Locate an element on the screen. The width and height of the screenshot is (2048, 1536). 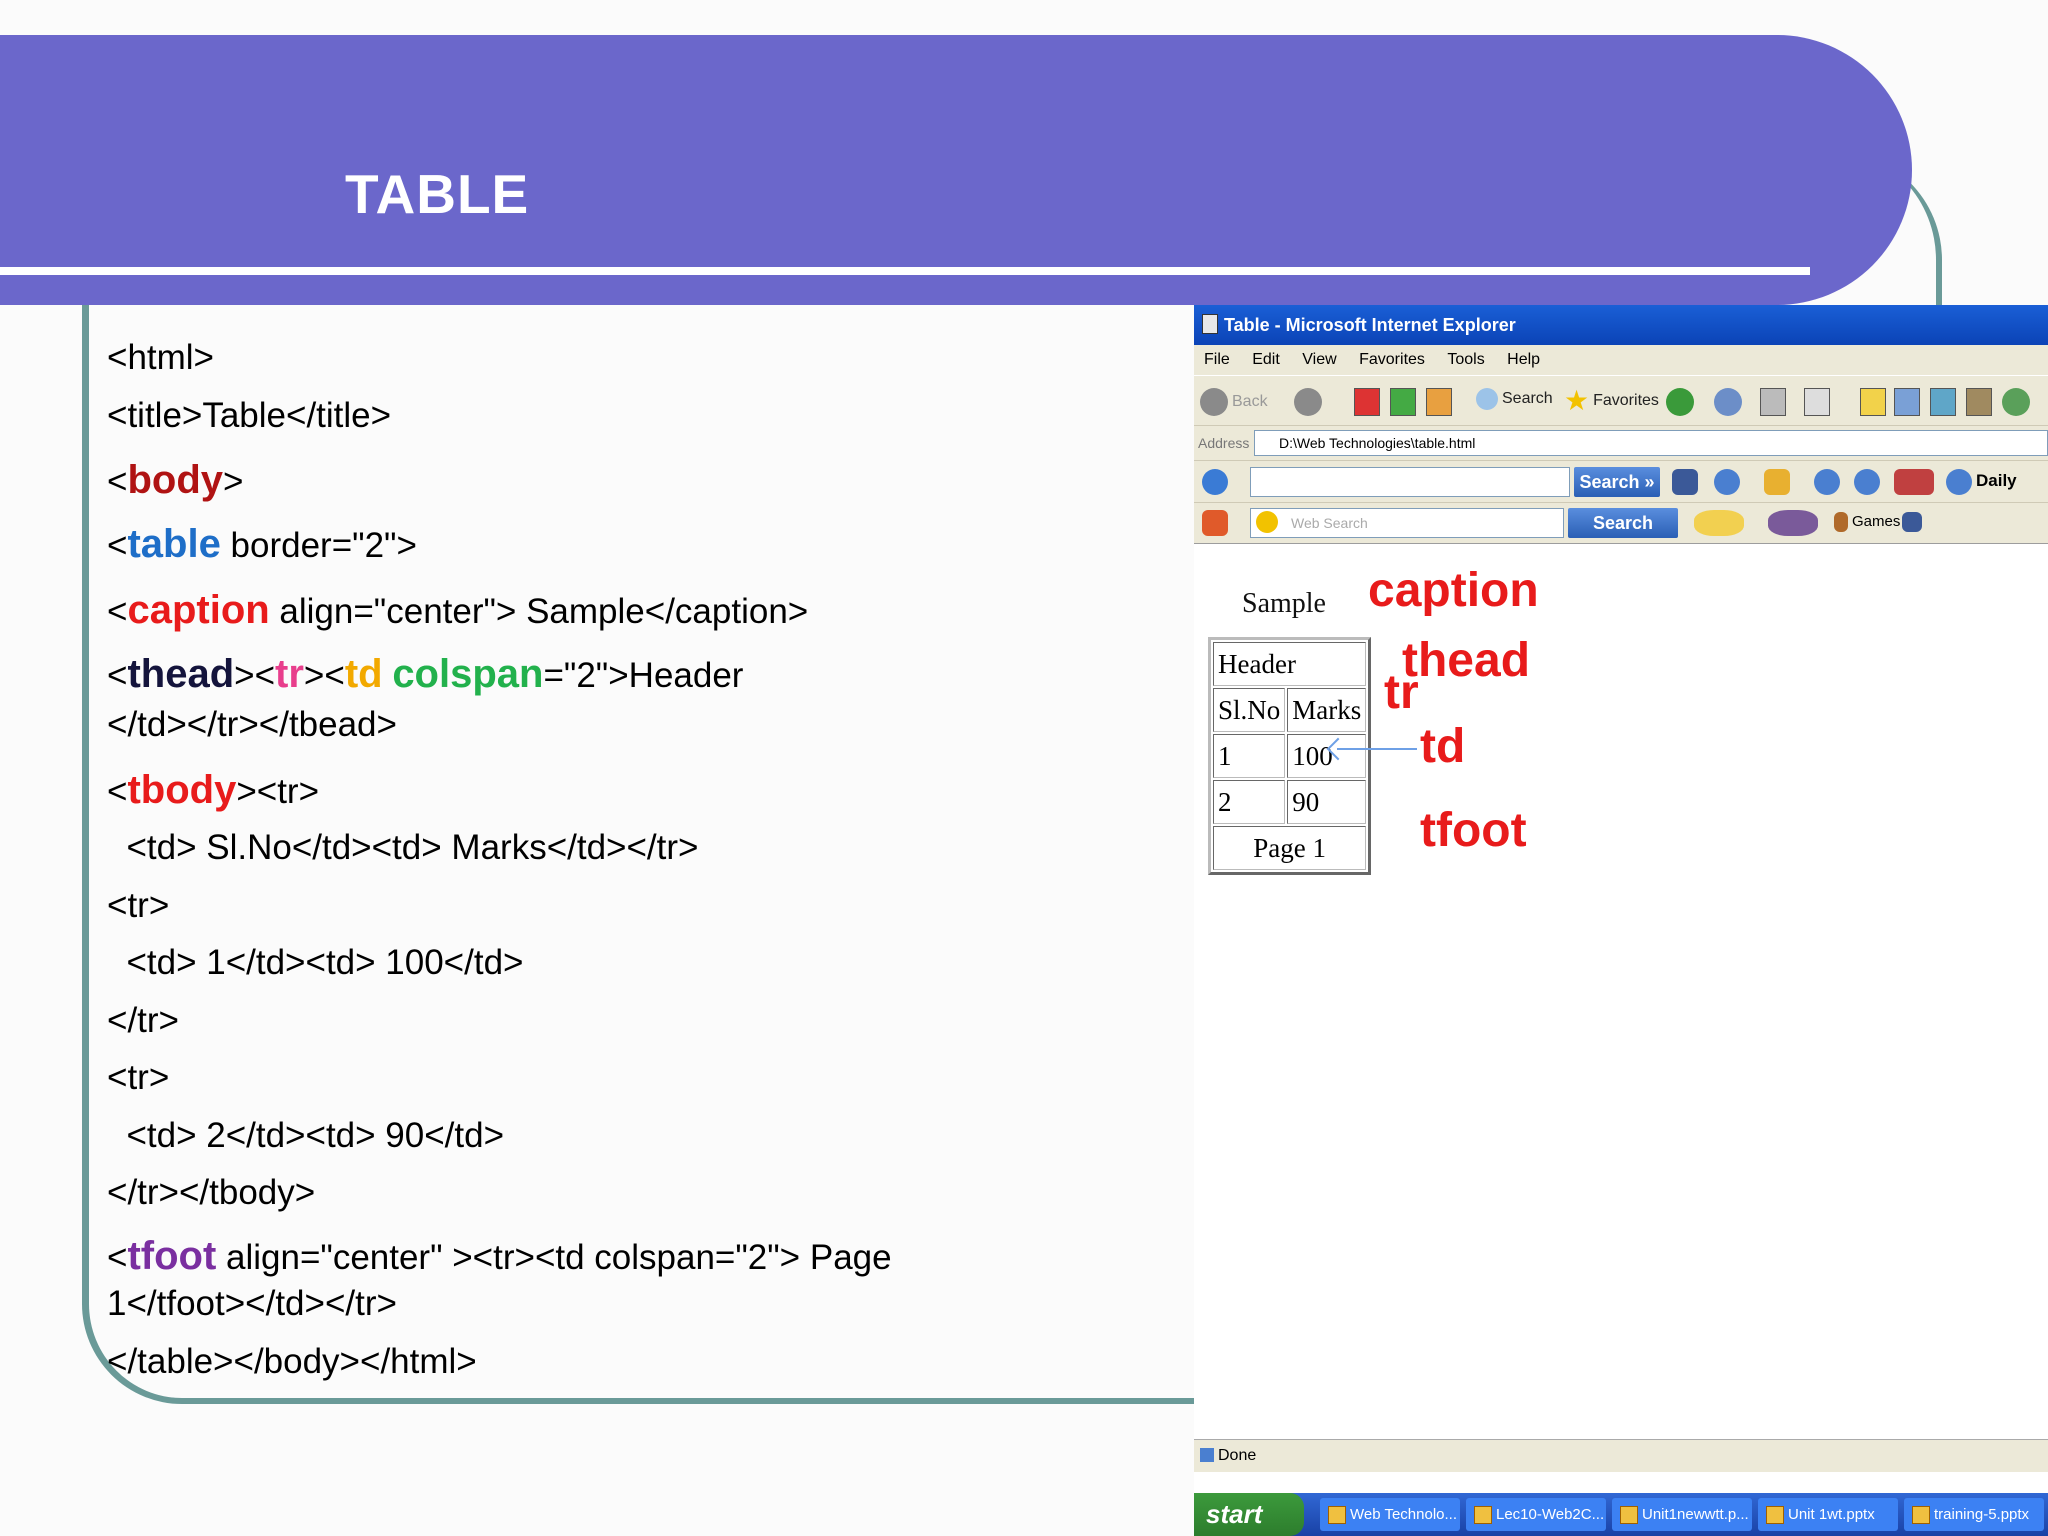
home-button is located at coordinates (1439, 402).